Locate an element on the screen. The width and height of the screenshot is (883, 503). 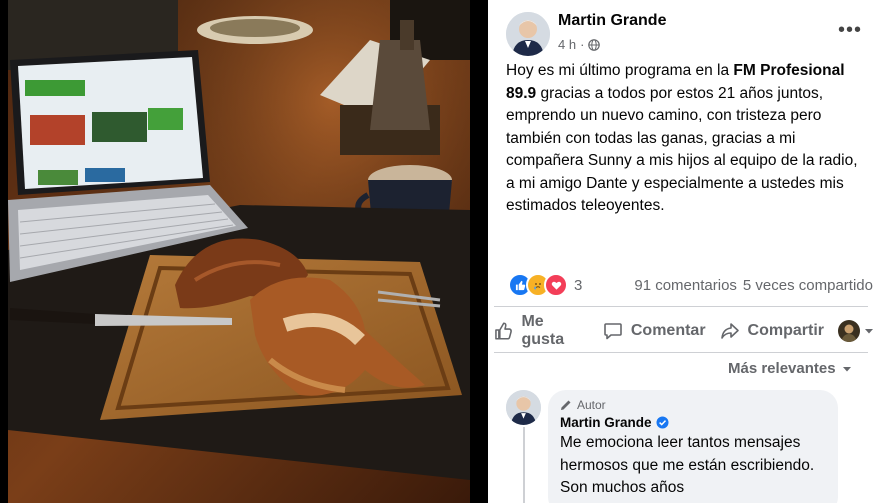
post-stats: 91 comentarios 5 veces compartido is located at coordinates (753, 285).